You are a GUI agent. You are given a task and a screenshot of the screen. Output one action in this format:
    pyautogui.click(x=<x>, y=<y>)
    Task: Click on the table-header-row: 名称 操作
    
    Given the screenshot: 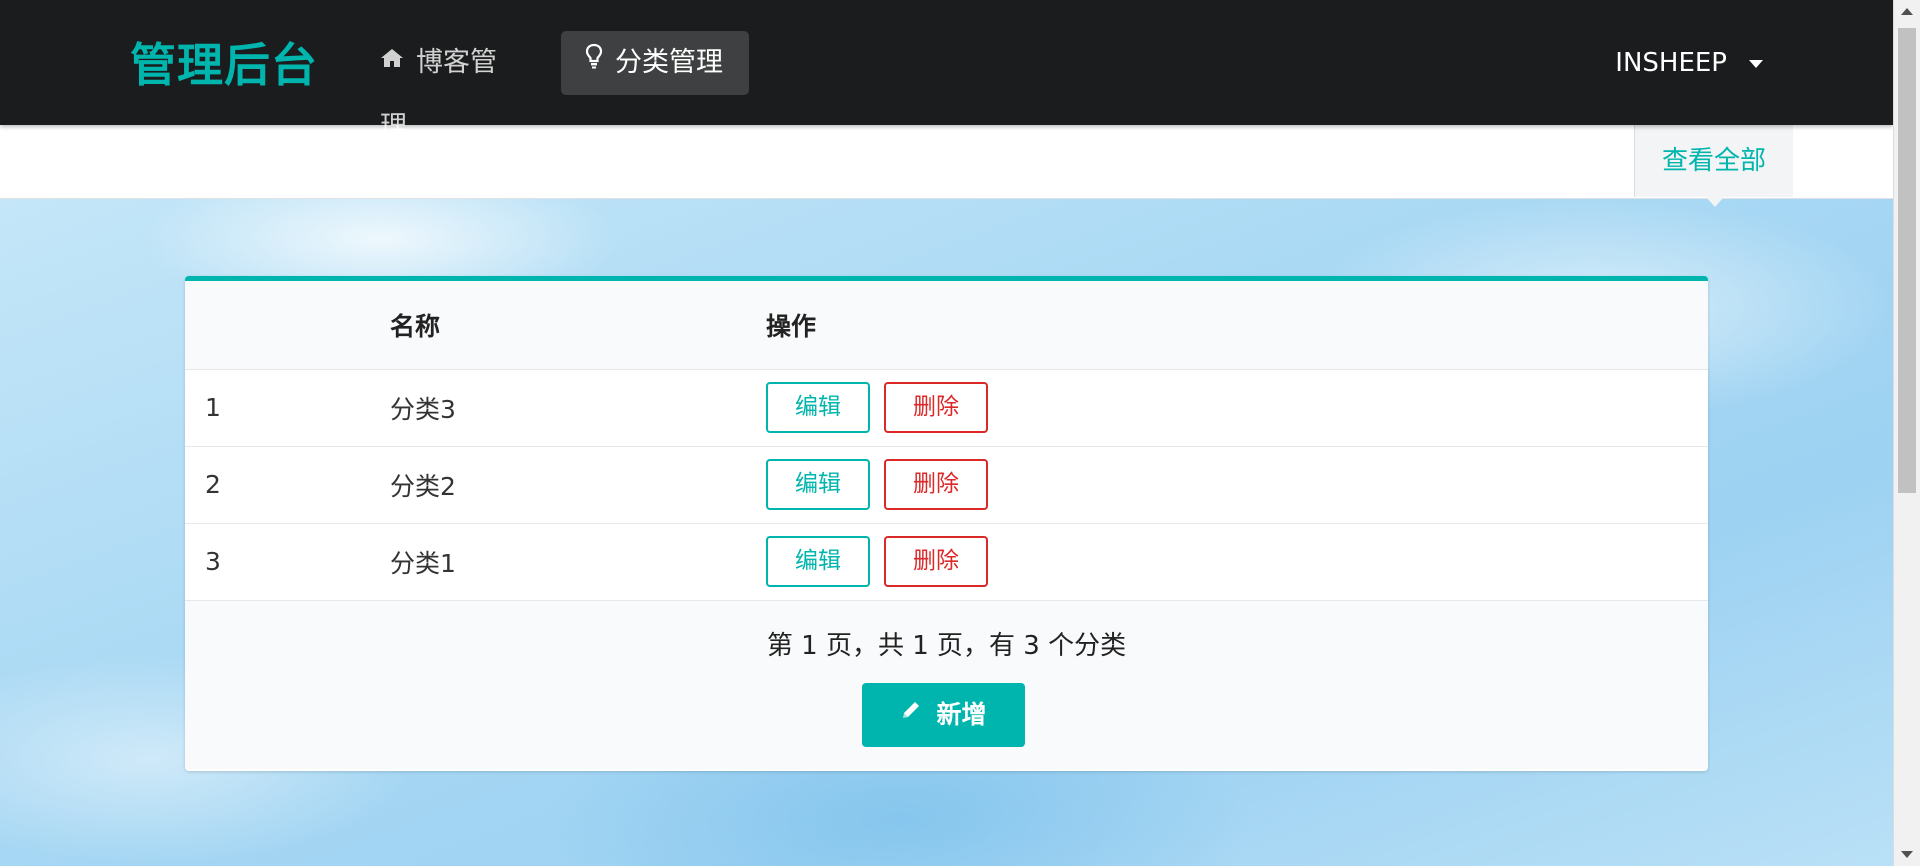 What is the action you would take?
    pyautogui.click(x=946, y=325)
    